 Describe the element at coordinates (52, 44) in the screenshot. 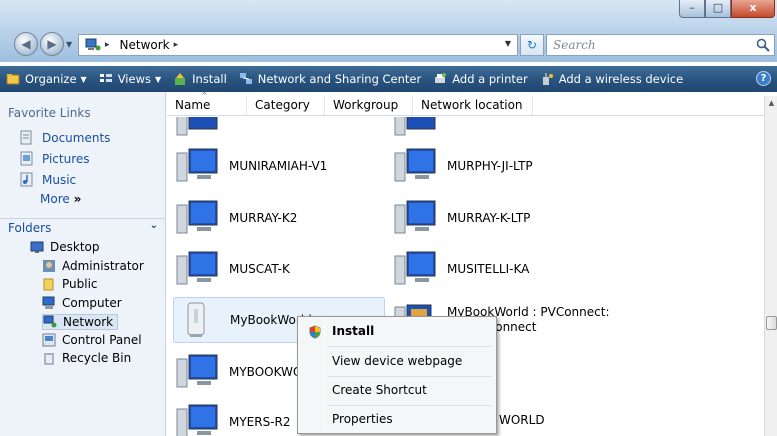

I see `forward-button: ▶` at that location.